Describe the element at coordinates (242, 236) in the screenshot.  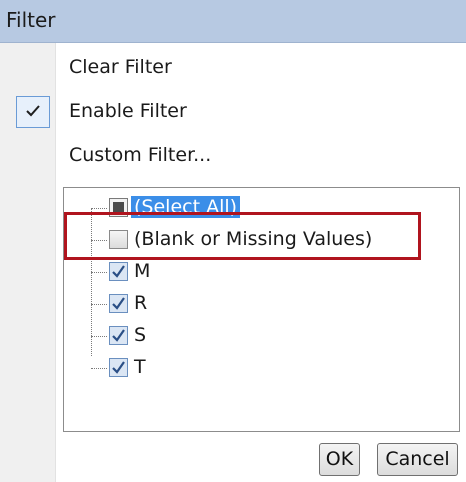
I see `annotation-highlight-box` at that location.